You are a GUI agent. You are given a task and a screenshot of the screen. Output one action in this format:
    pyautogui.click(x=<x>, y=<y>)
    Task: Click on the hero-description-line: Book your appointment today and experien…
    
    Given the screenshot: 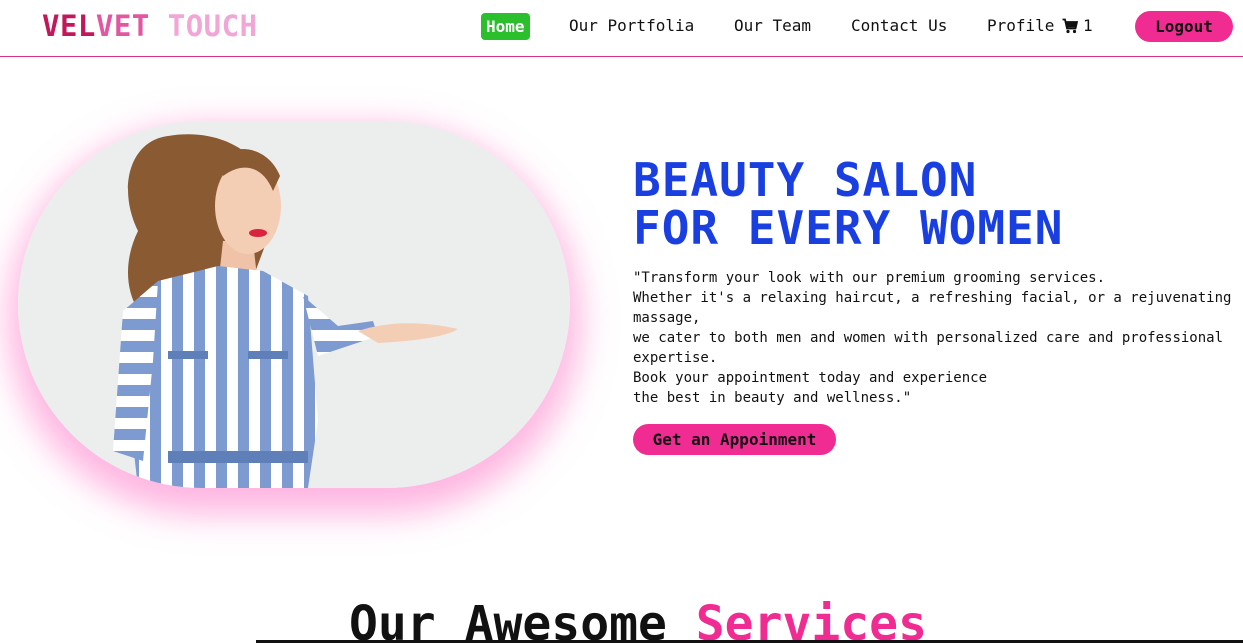 What is the action you would take?
    pyautogui.click(x=810, y=378)
    